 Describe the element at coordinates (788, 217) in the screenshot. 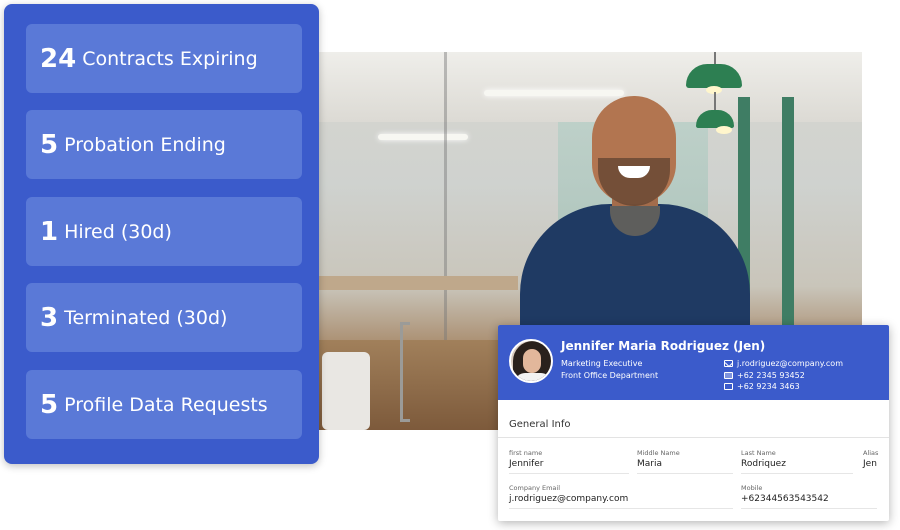

I see `green-column` at that location.